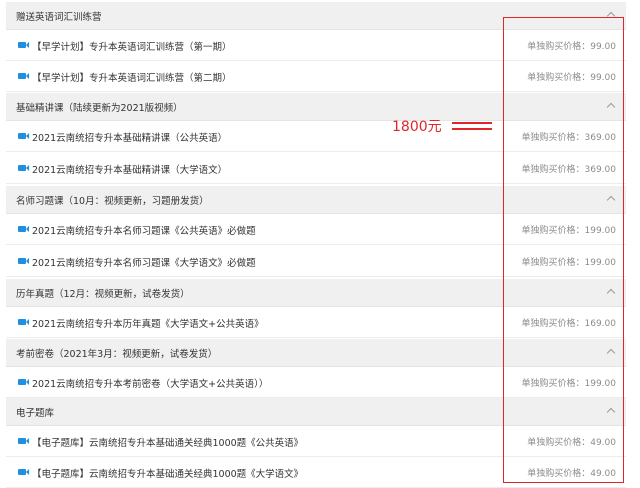 Image resolution: width=640 pixels, height=488 pixels. I want to click on lesson-row: 2021云南统招专升本历年真题《大学语文+公共英语》 单独购买价格：169.00, so click(316, 322).